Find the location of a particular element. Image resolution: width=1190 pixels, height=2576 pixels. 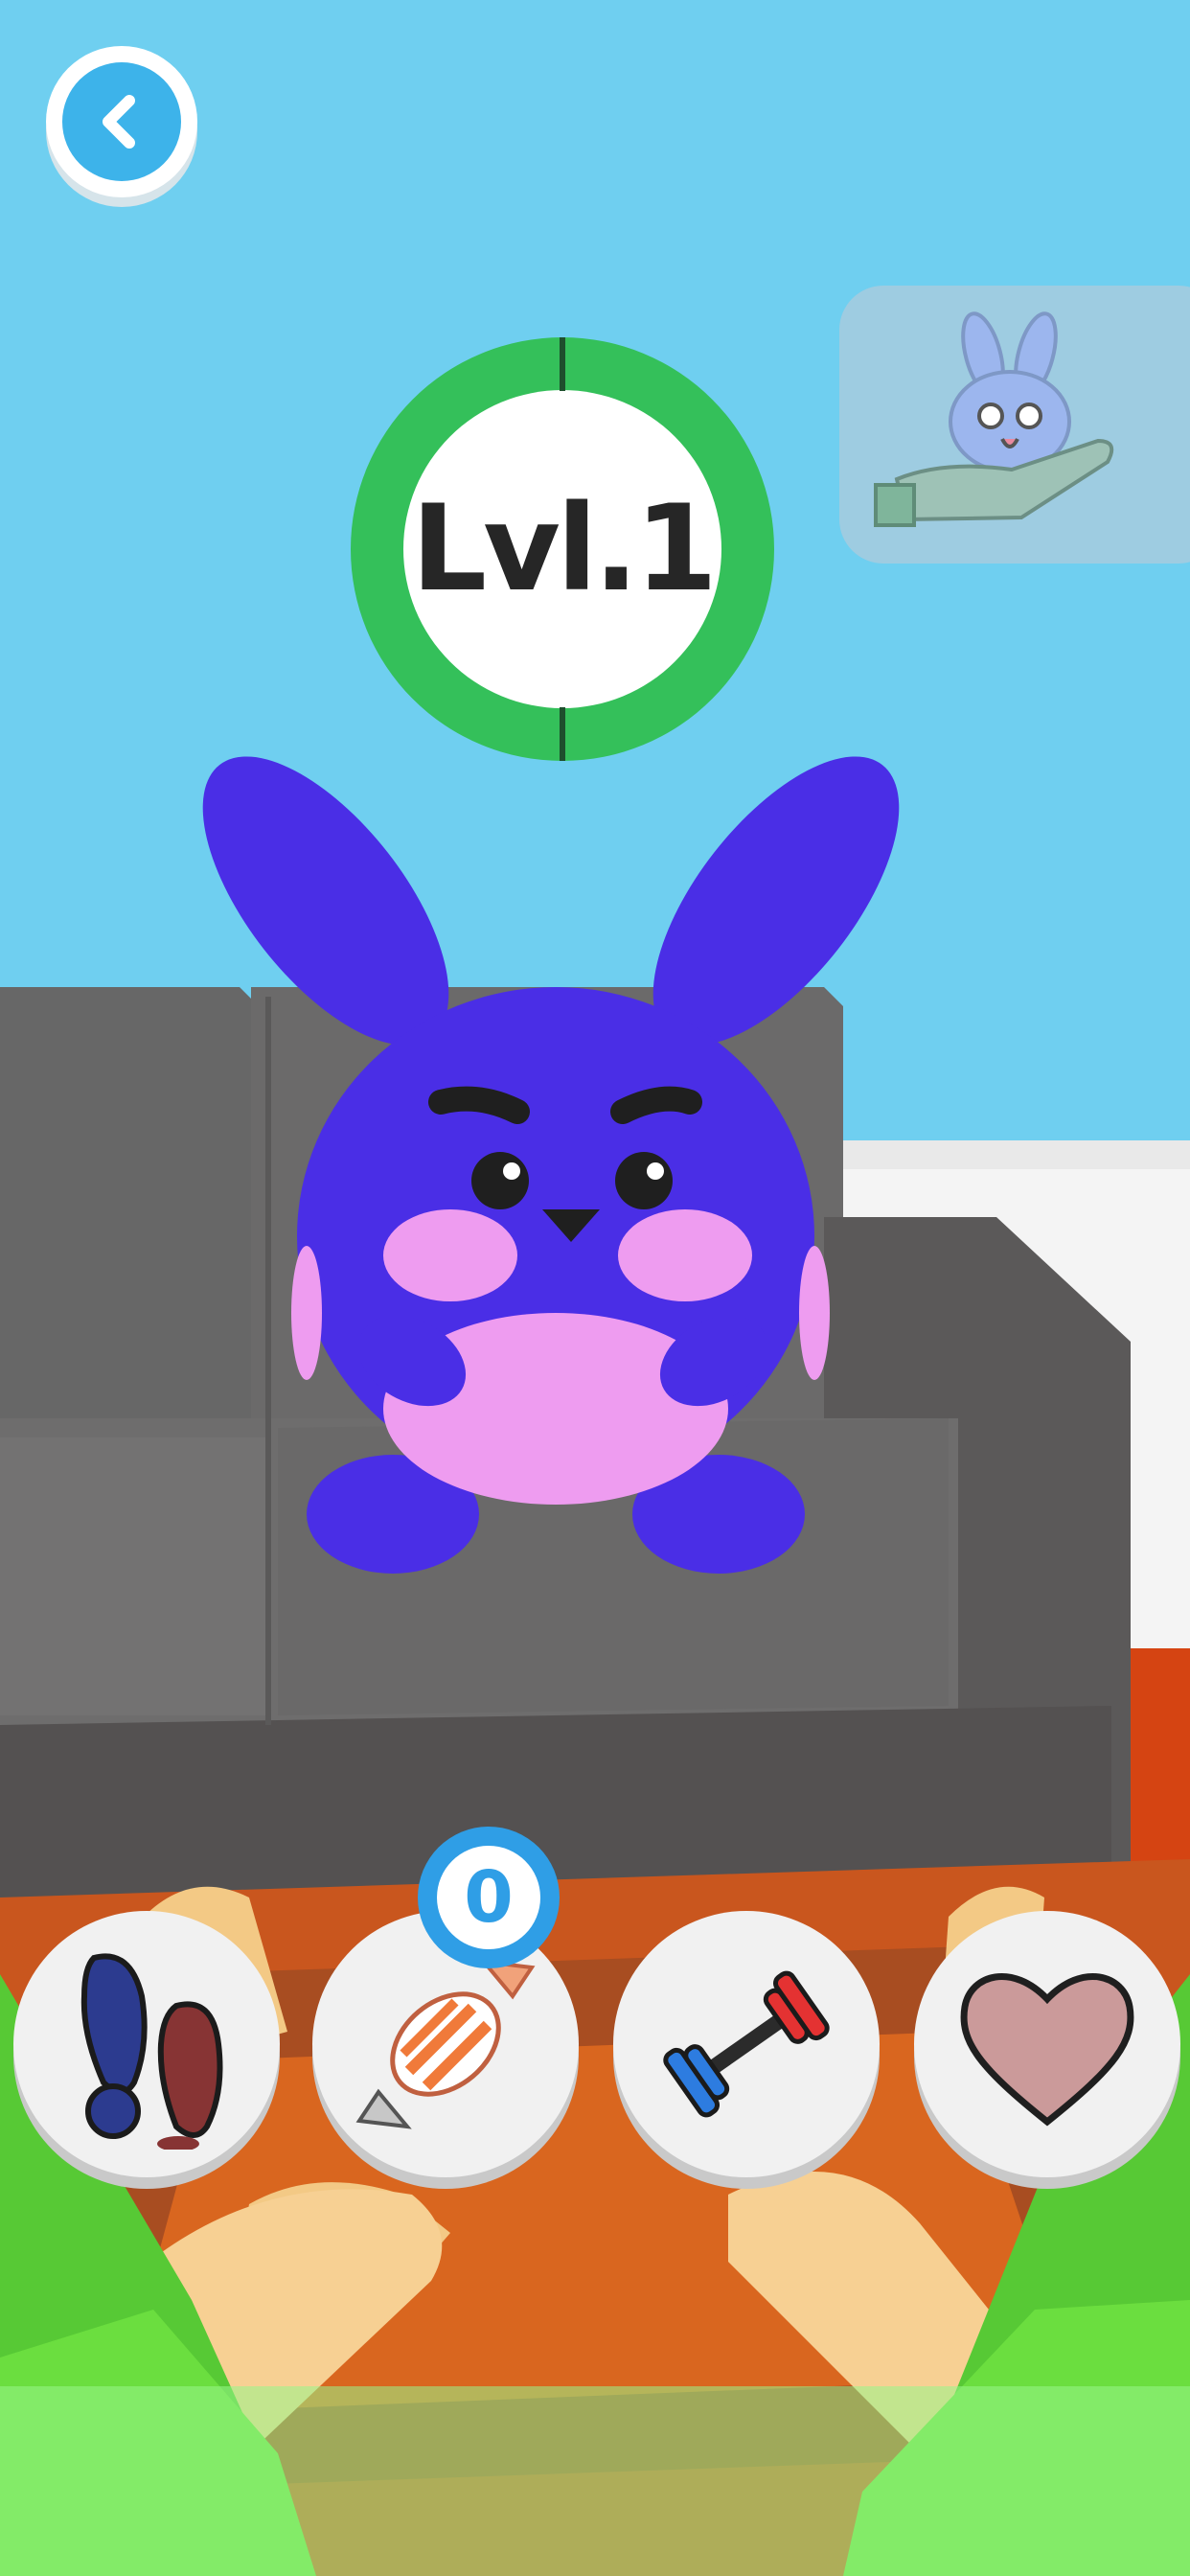

chevron-left-icon is located at coordinates (119, 122).